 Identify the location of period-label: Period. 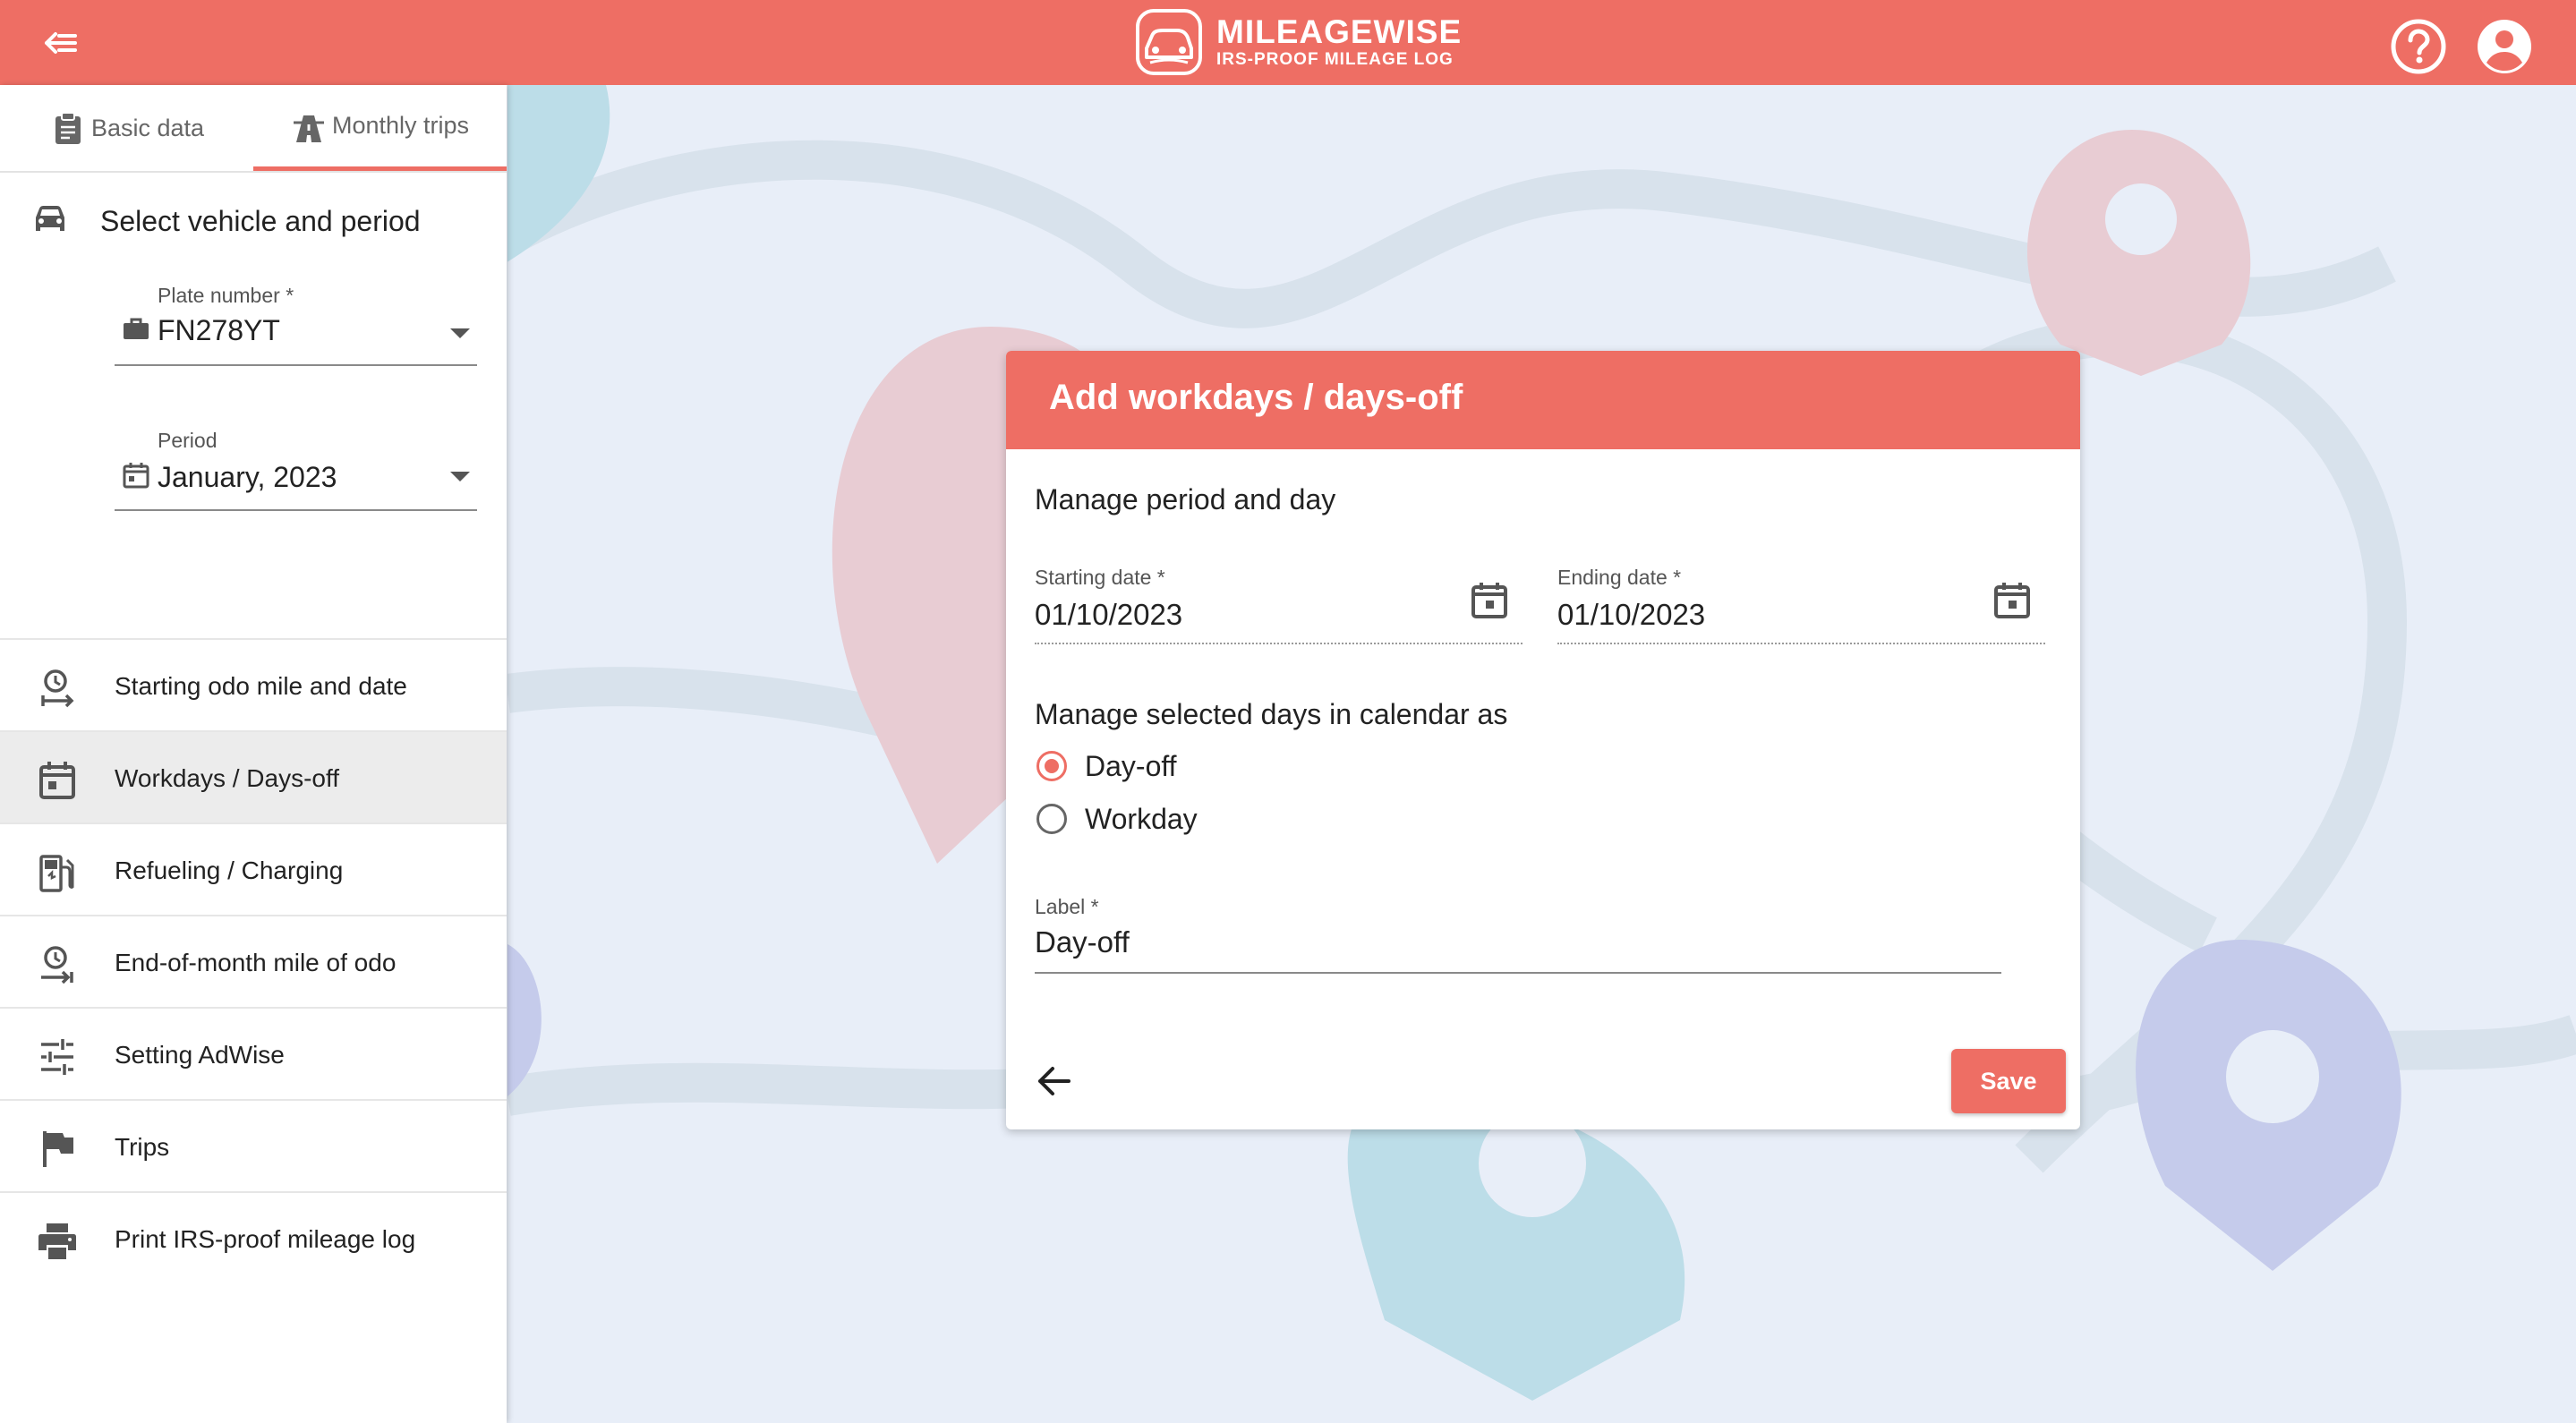
(188, 440).